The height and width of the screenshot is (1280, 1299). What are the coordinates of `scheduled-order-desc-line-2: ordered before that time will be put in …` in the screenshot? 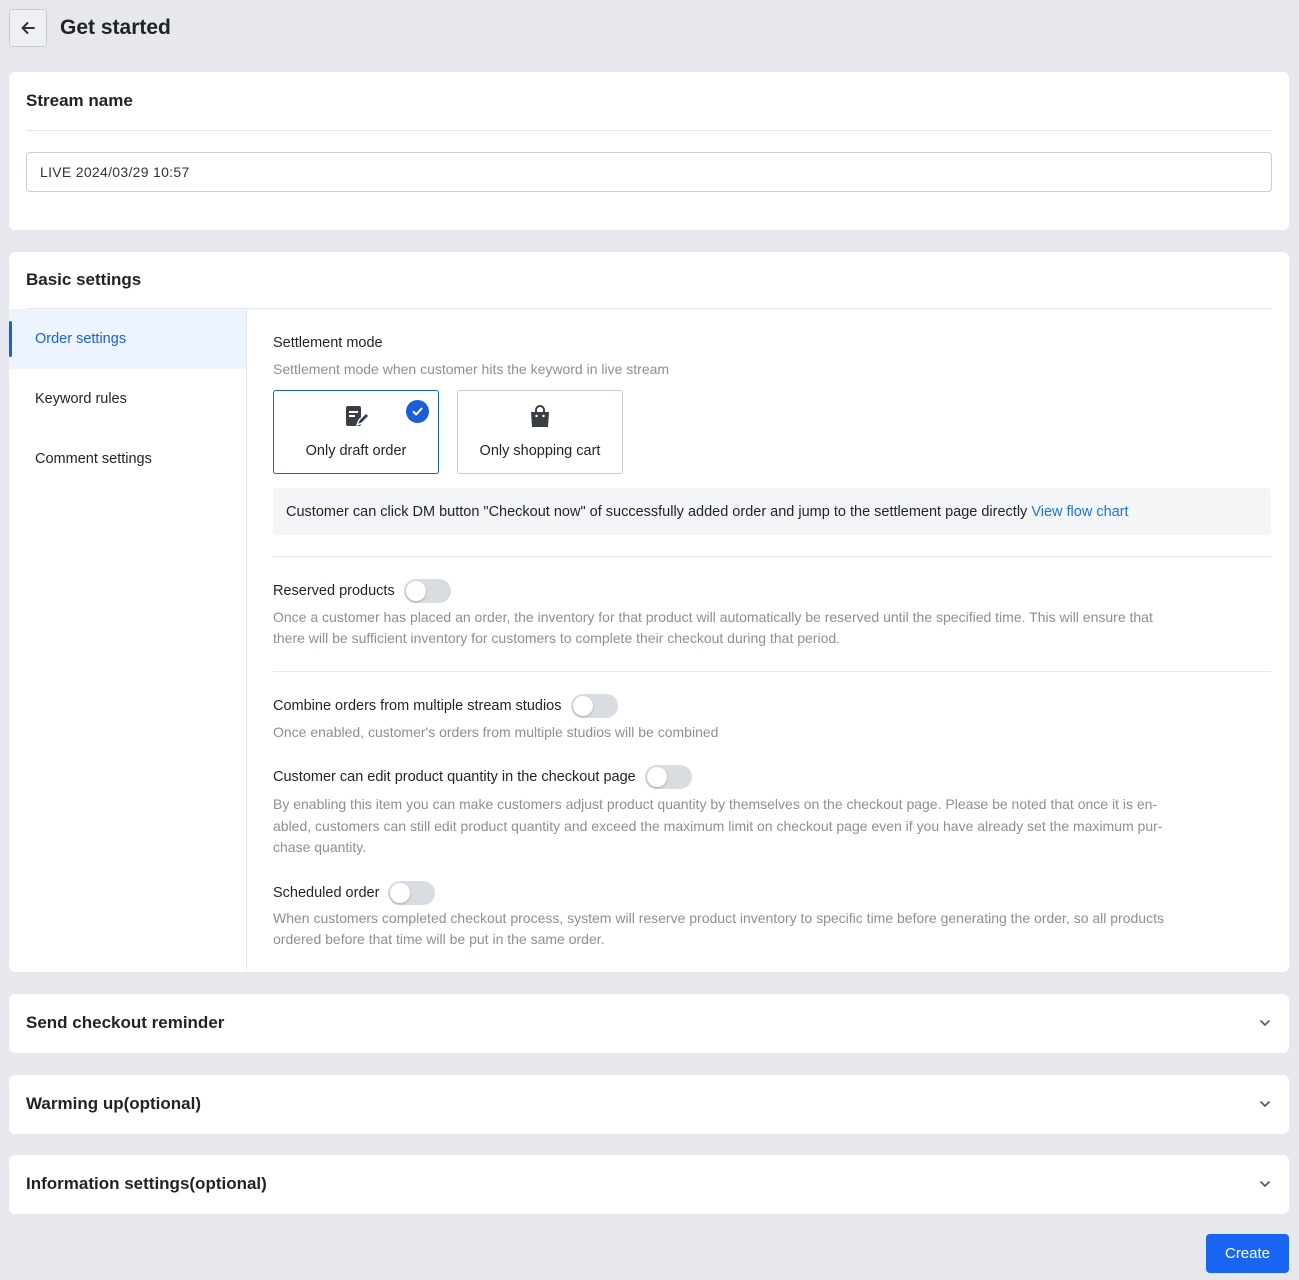 It's located at (439, 939).